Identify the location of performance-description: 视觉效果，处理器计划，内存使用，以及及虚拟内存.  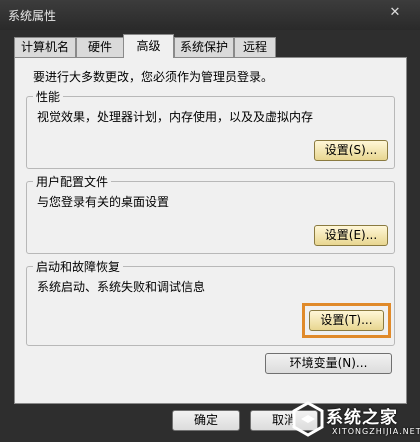
(175, 117).